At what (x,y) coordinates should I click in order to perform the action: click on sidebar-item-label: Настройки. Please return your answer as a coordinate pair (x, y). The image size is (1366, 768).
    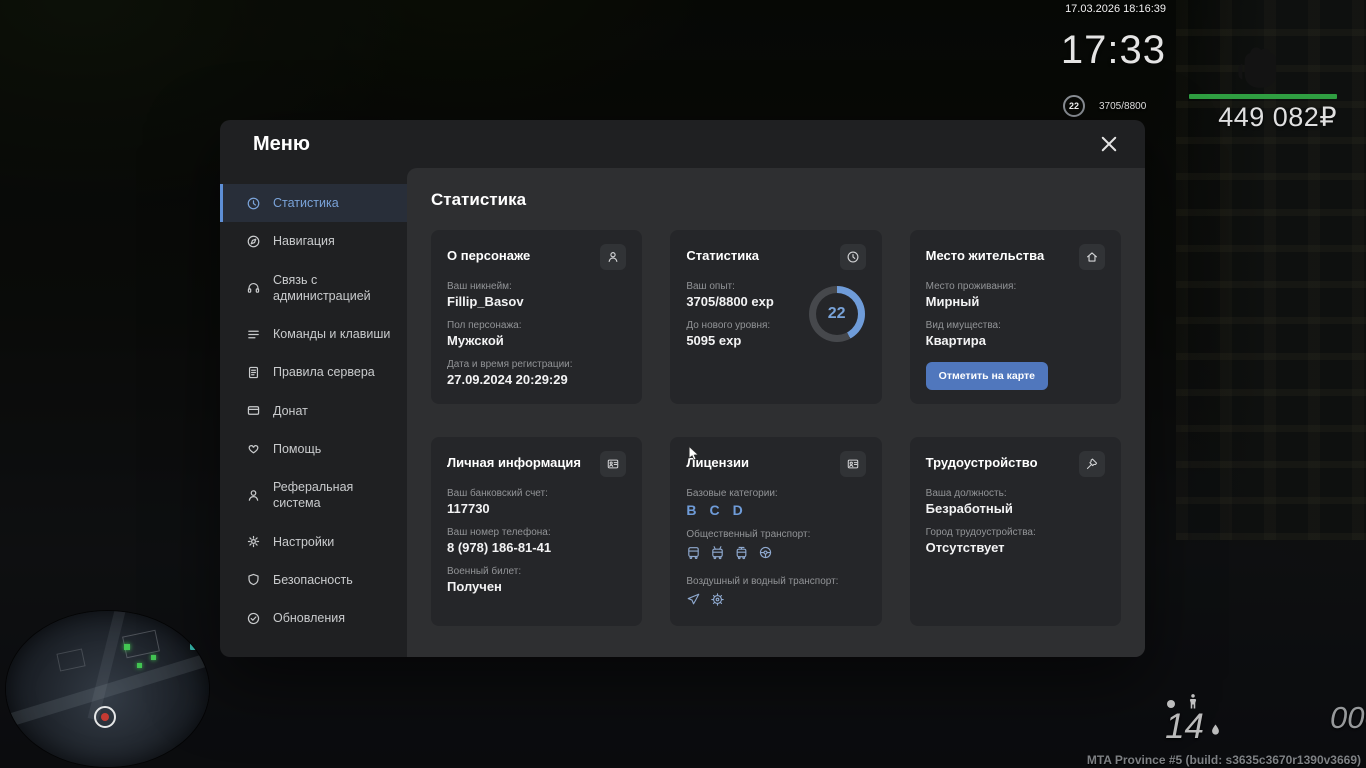
    Looking at the image, I should click on (304, 541).